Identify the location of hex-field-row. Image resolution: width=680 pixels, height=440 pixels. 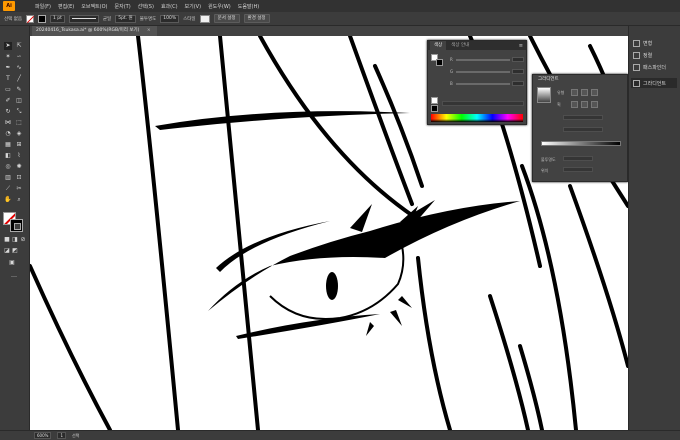
(483, 103).